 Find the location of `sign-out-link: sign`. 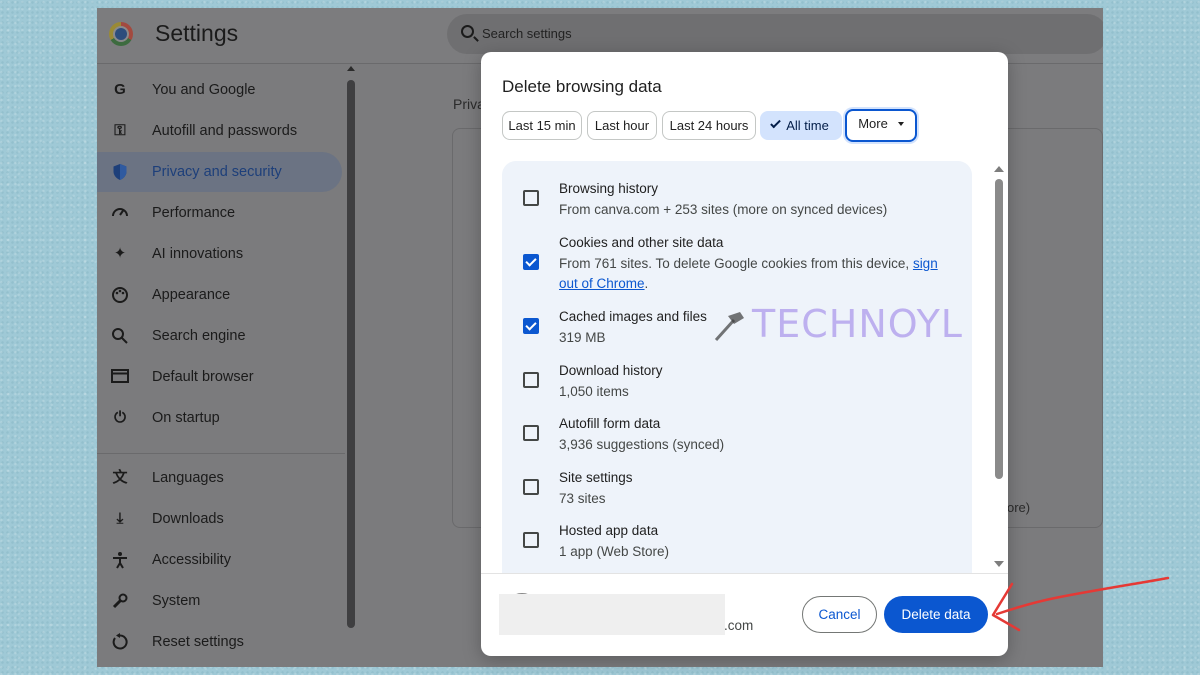

sign-out-link: sign is located at coordinates (925, 263).